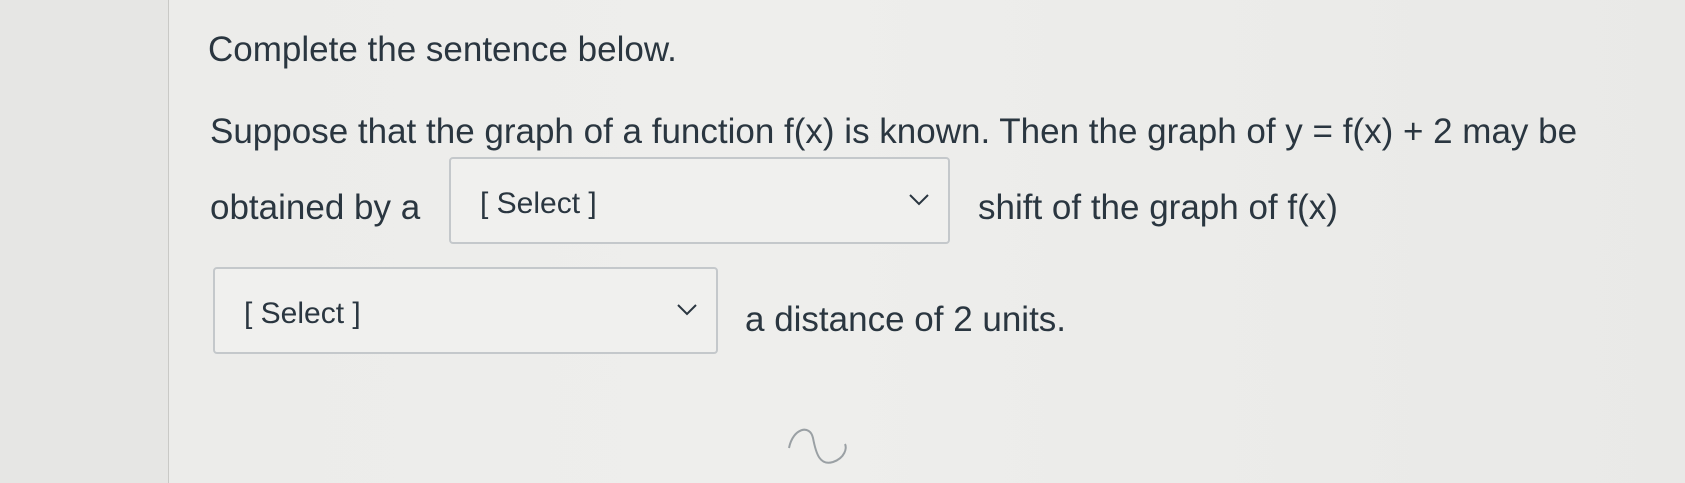 The image size is (1685, 483). I want to click on question-line-2-after: shift of the graph of f(x), so click(1158, 207).